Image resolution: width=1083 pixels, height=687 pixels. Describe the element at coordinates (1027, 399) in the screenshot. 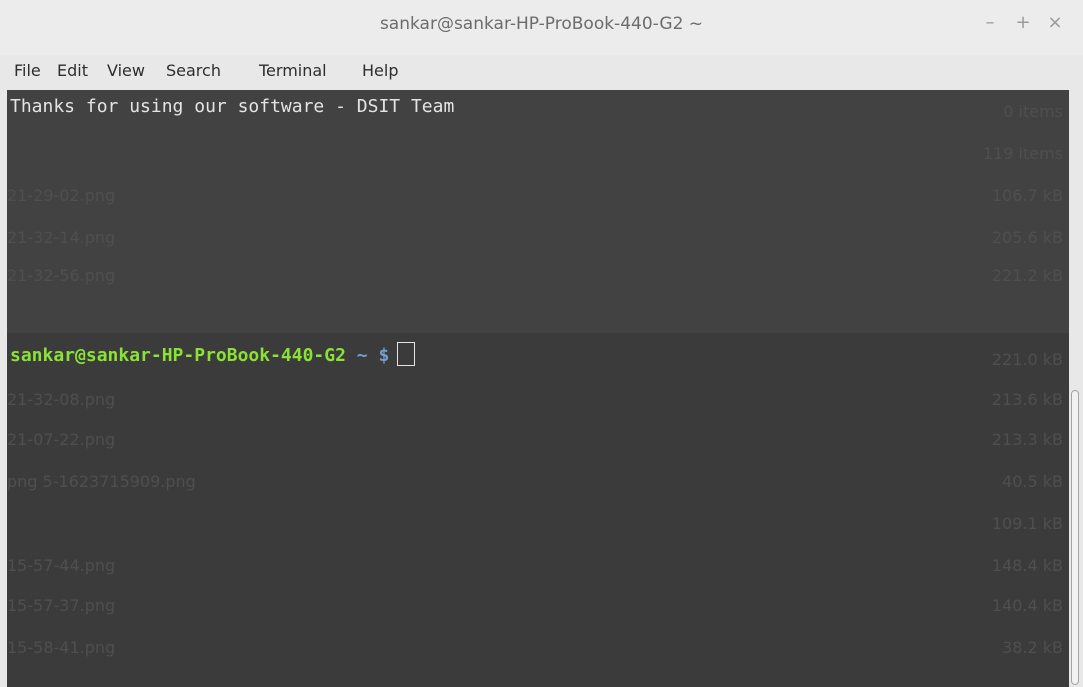

I see `ghost-size: 213.6 kB` at that location.